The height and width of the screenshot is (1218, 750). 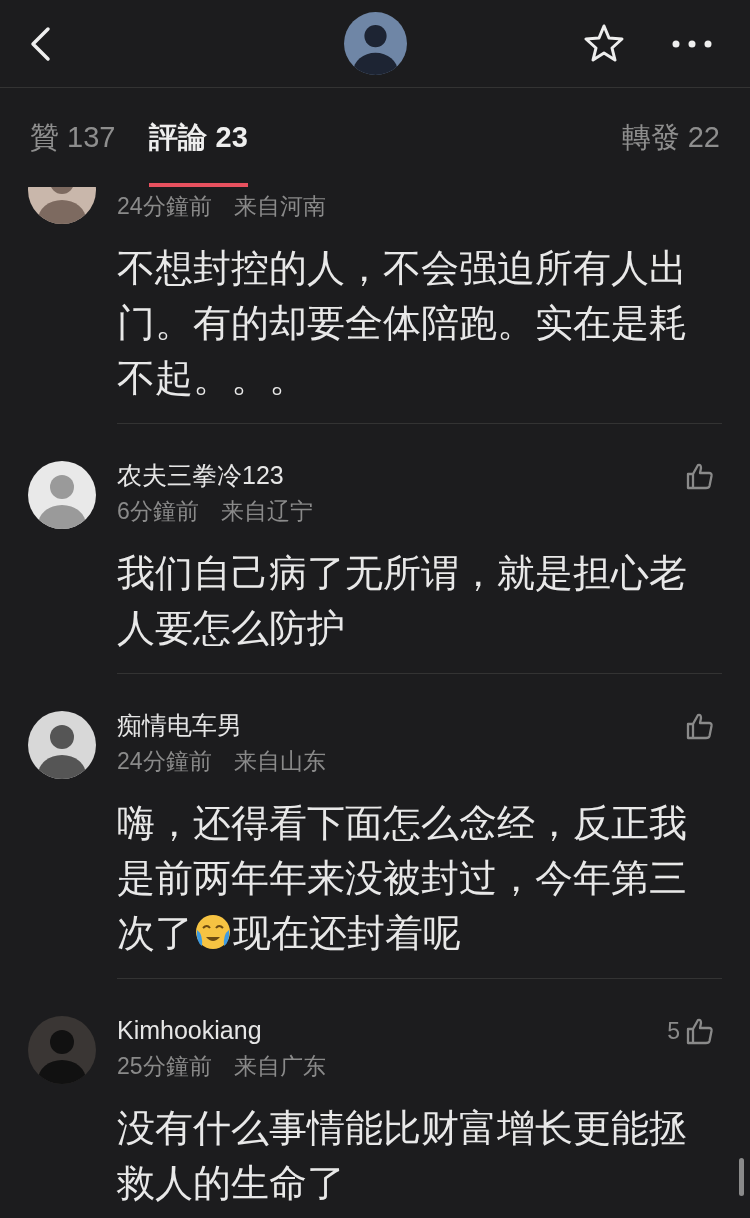 What do you see at coordinates (604, 43) in the screenshot?
I see `star-icon` at bounding box center [604, 43].